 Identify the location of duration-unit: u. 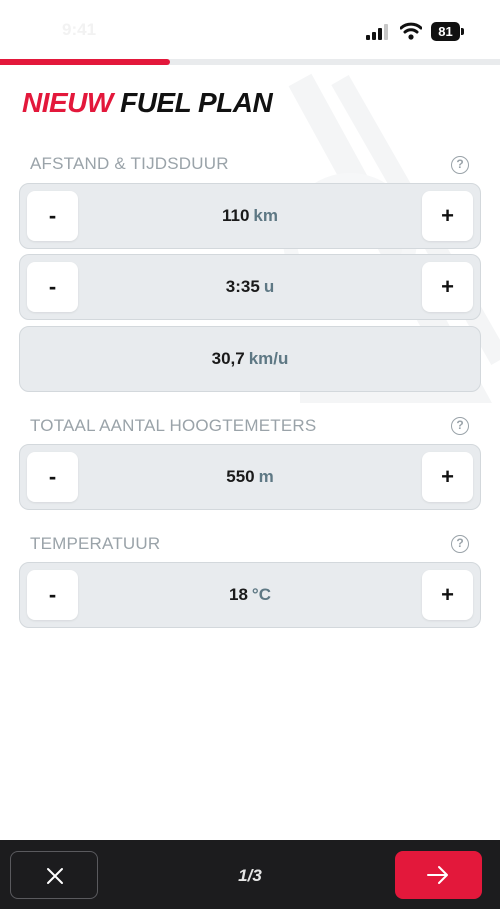
(269, 286).